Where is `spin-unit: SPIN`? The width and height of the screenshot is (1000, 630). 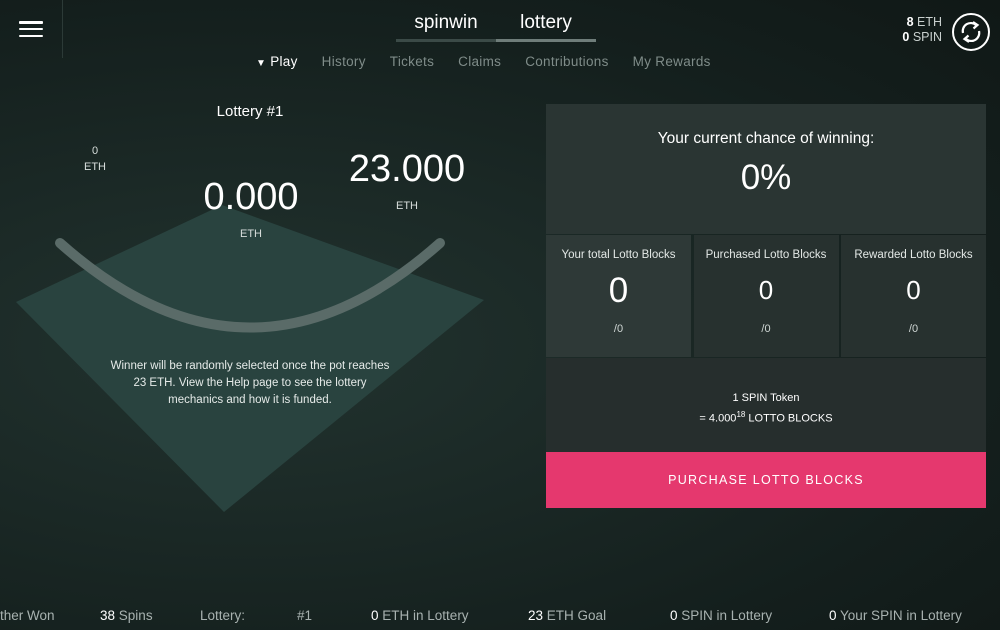 spin-unit: SPIN is located at coordinates (927, 37).